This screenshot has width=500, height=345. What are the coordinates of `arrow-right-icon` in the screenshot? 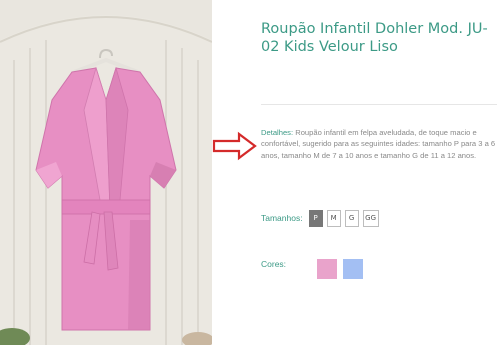 It's located at (234, 146).